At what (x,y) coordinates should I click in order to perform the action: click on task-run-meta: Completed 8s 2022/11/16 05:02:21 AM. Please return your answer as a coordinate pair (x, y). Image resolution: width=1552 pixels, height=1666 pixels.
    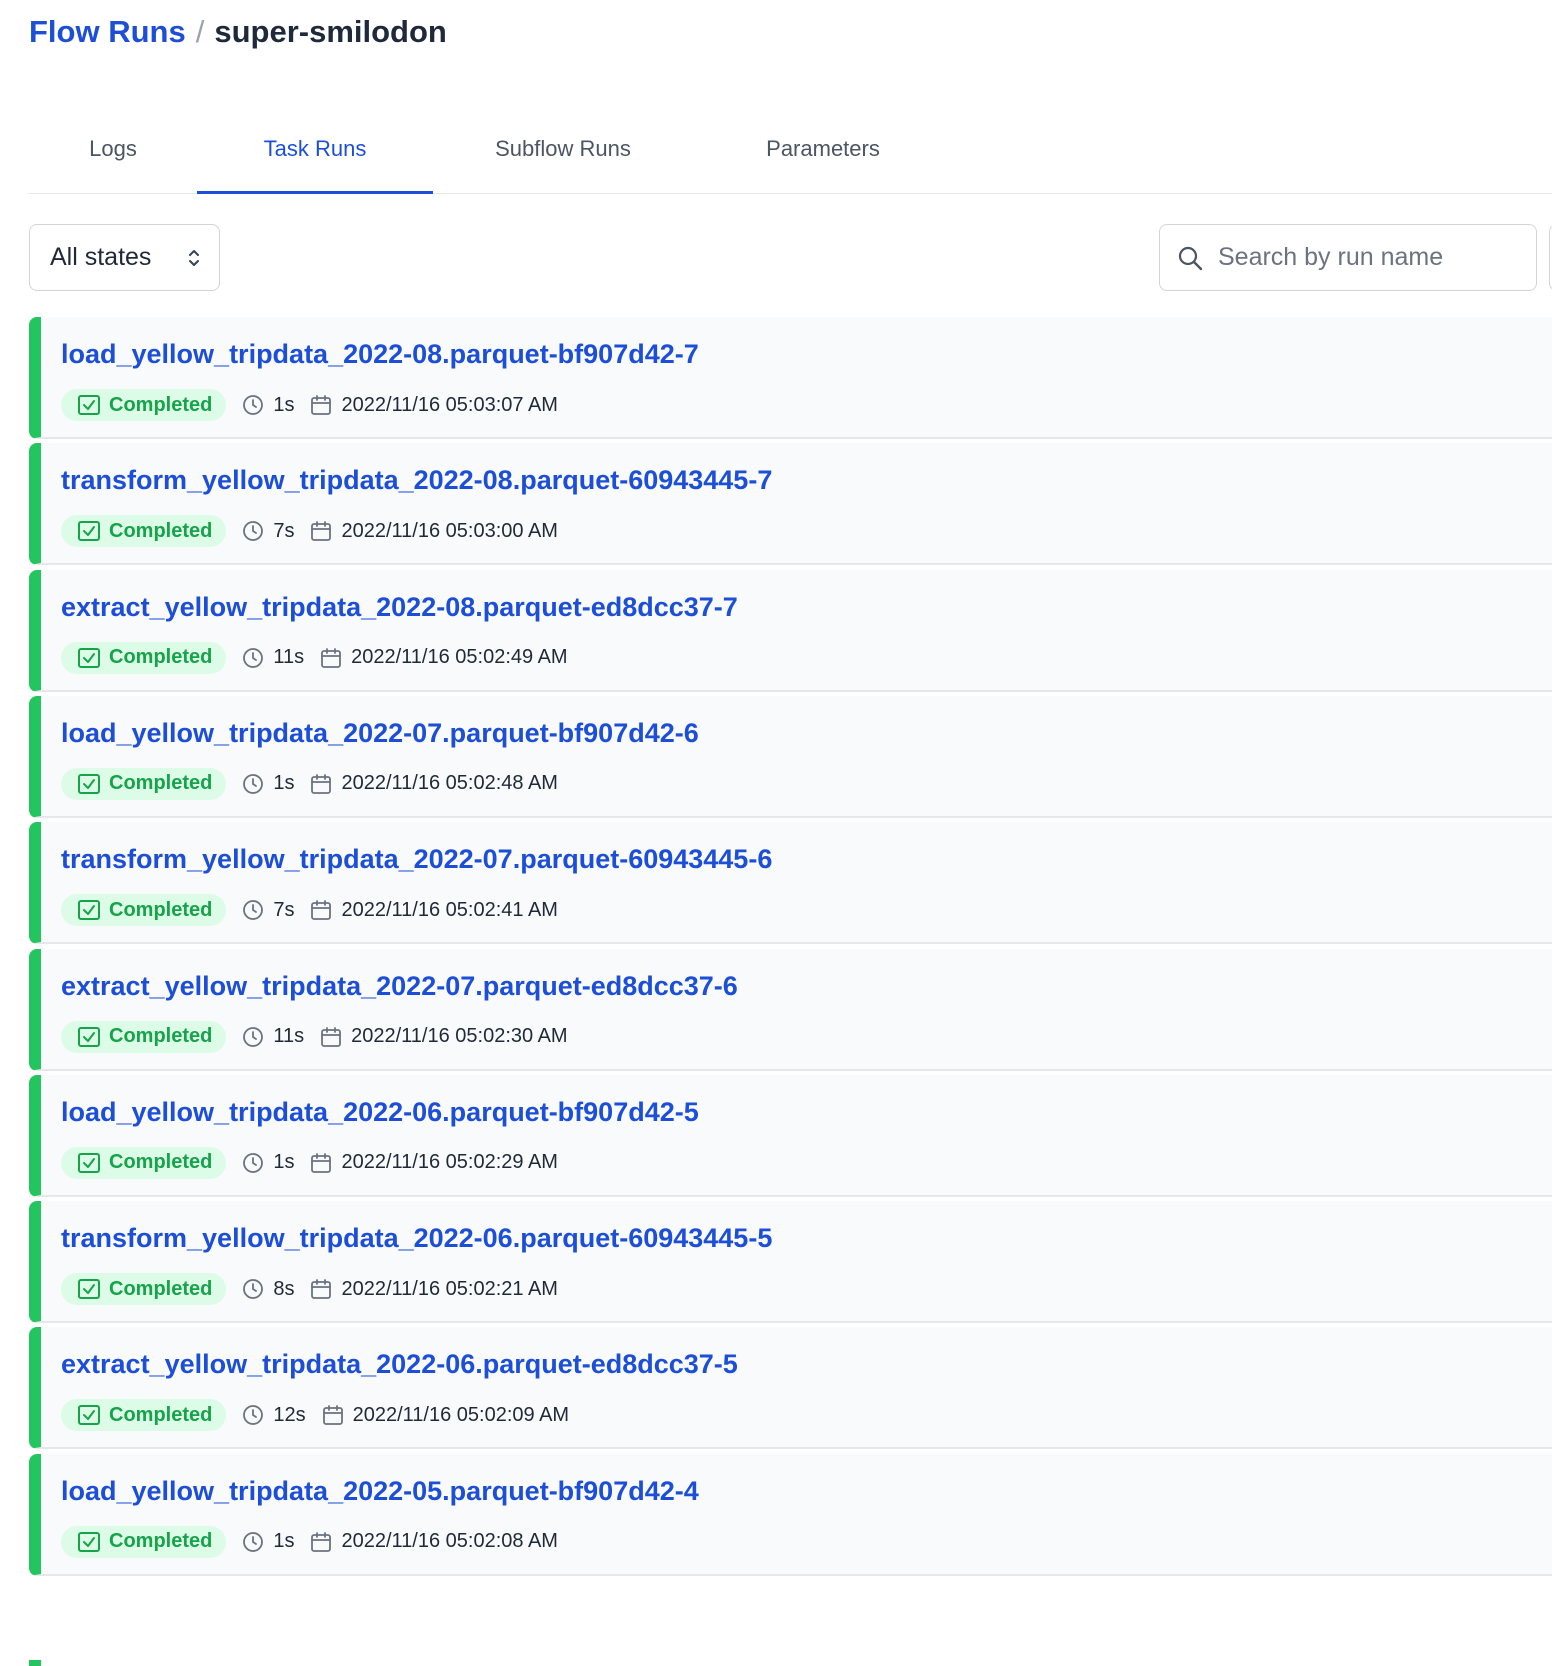
    Looking at the image, I should click on (309, 1289).